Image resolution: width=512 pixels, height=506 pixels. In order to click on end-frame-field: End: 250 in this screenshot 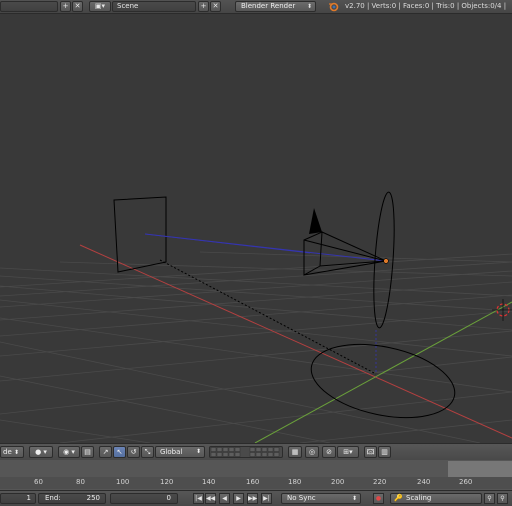, I will do `click(72, 498)`.